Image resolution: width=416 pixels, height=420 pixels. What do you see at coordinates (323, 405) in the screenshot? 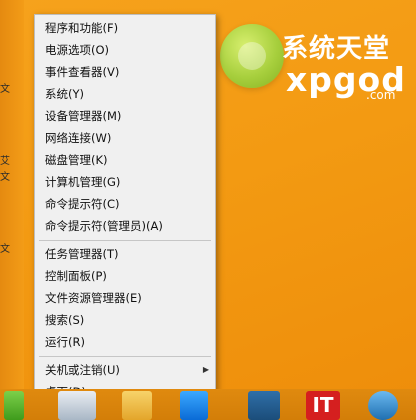
I see `ithome-icon: IT` at bounding box center [323, 405].